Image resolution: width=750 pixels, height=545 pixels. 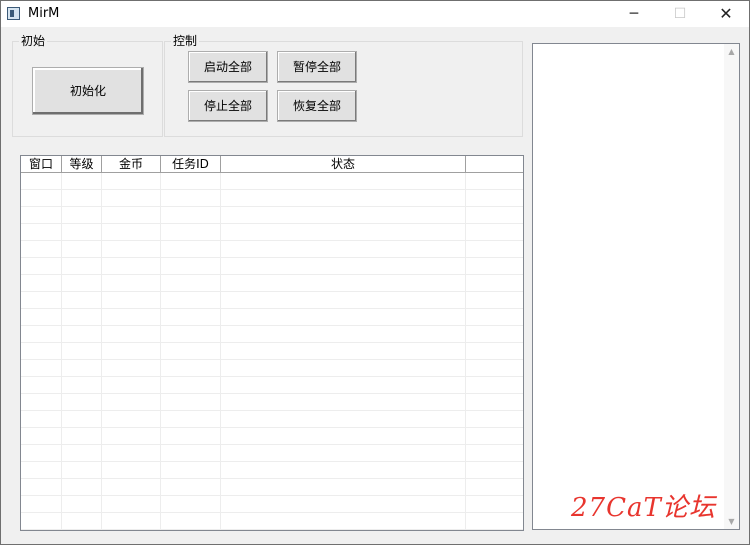 What do you see at coordinates (13, 13) in the screenshot?
I see `app-icon` at bounding box center [13, 13].